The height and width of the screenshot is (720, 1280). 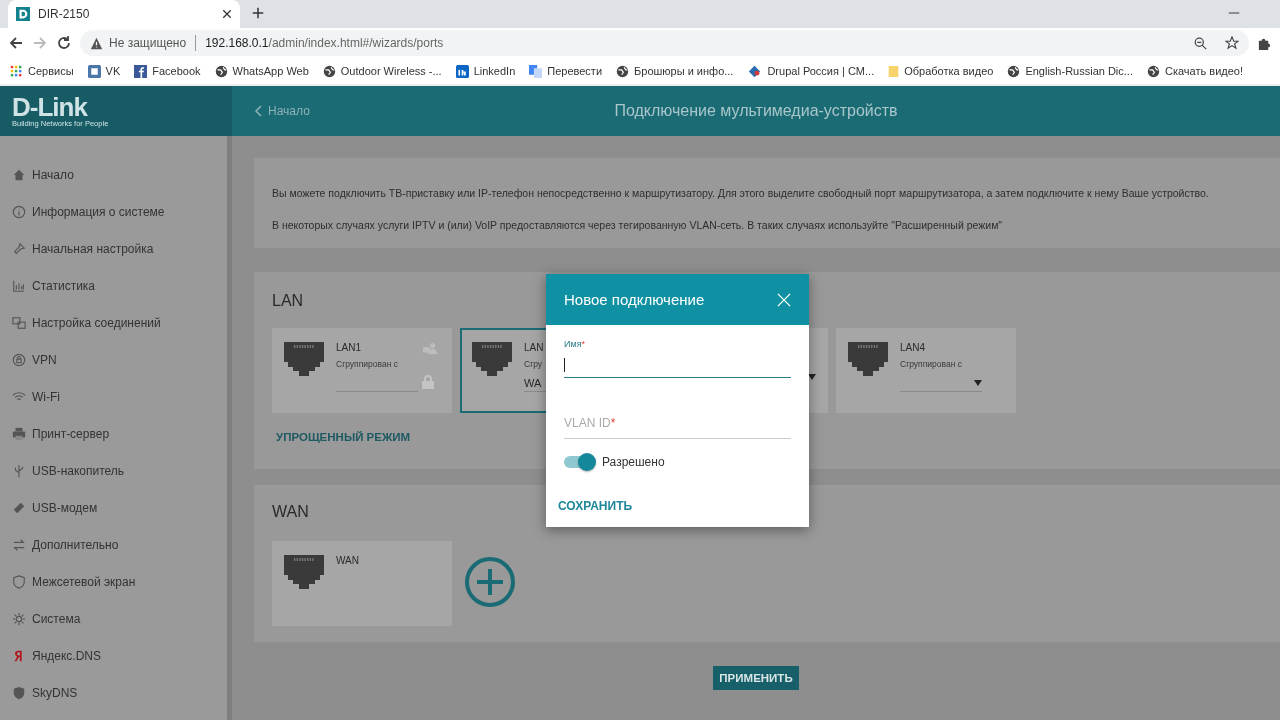 I want to click on port-subtitle: Сгру, so click(x=533, y=364).